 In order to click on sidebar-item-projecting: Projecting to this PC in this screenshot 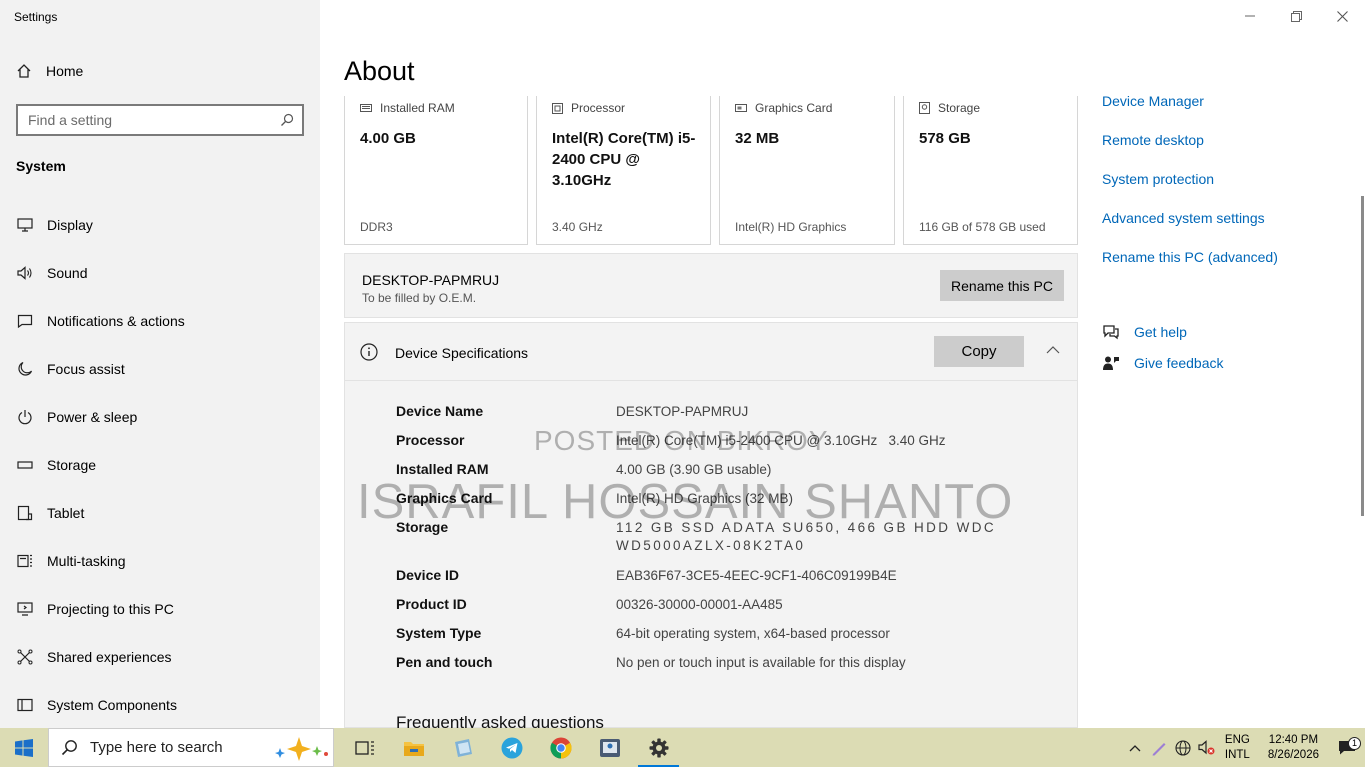, I will do `click(160, 609)`.